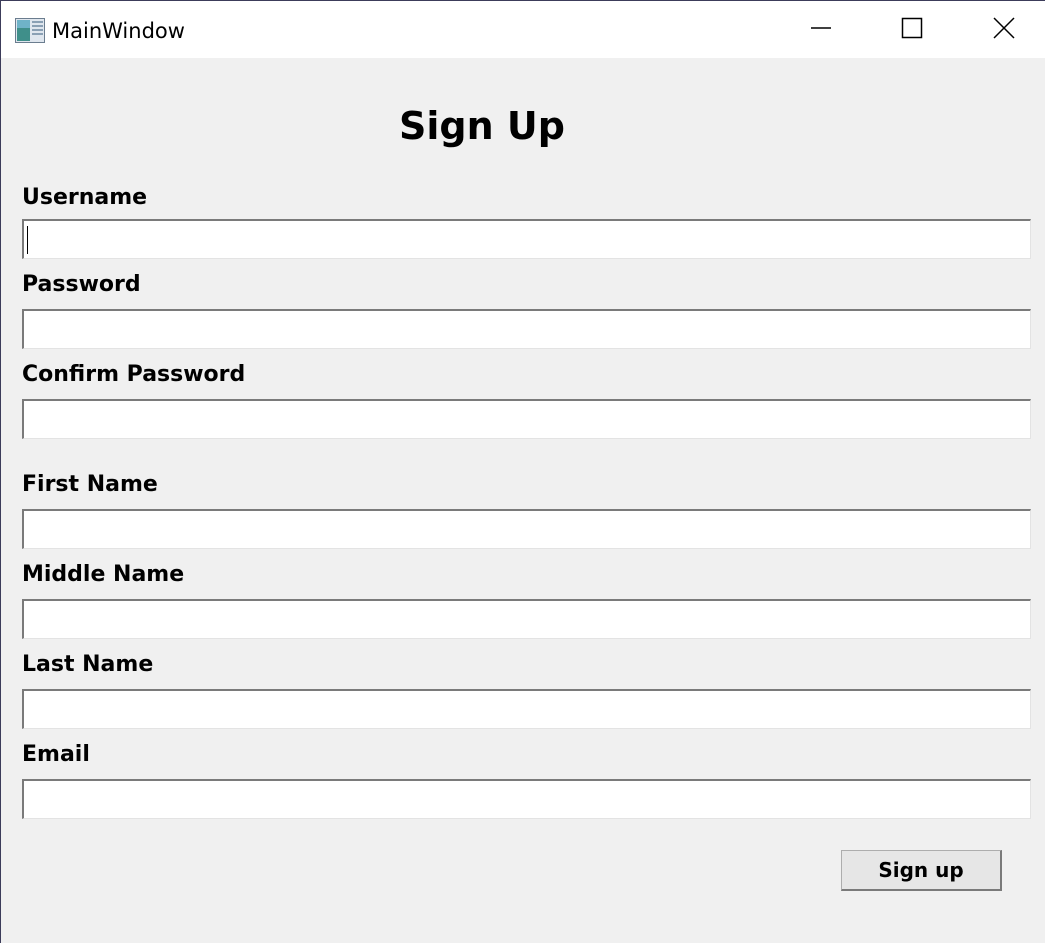 This screenshot has height=943, width=1045. I want to click on first-name-field, so click(526, 529).